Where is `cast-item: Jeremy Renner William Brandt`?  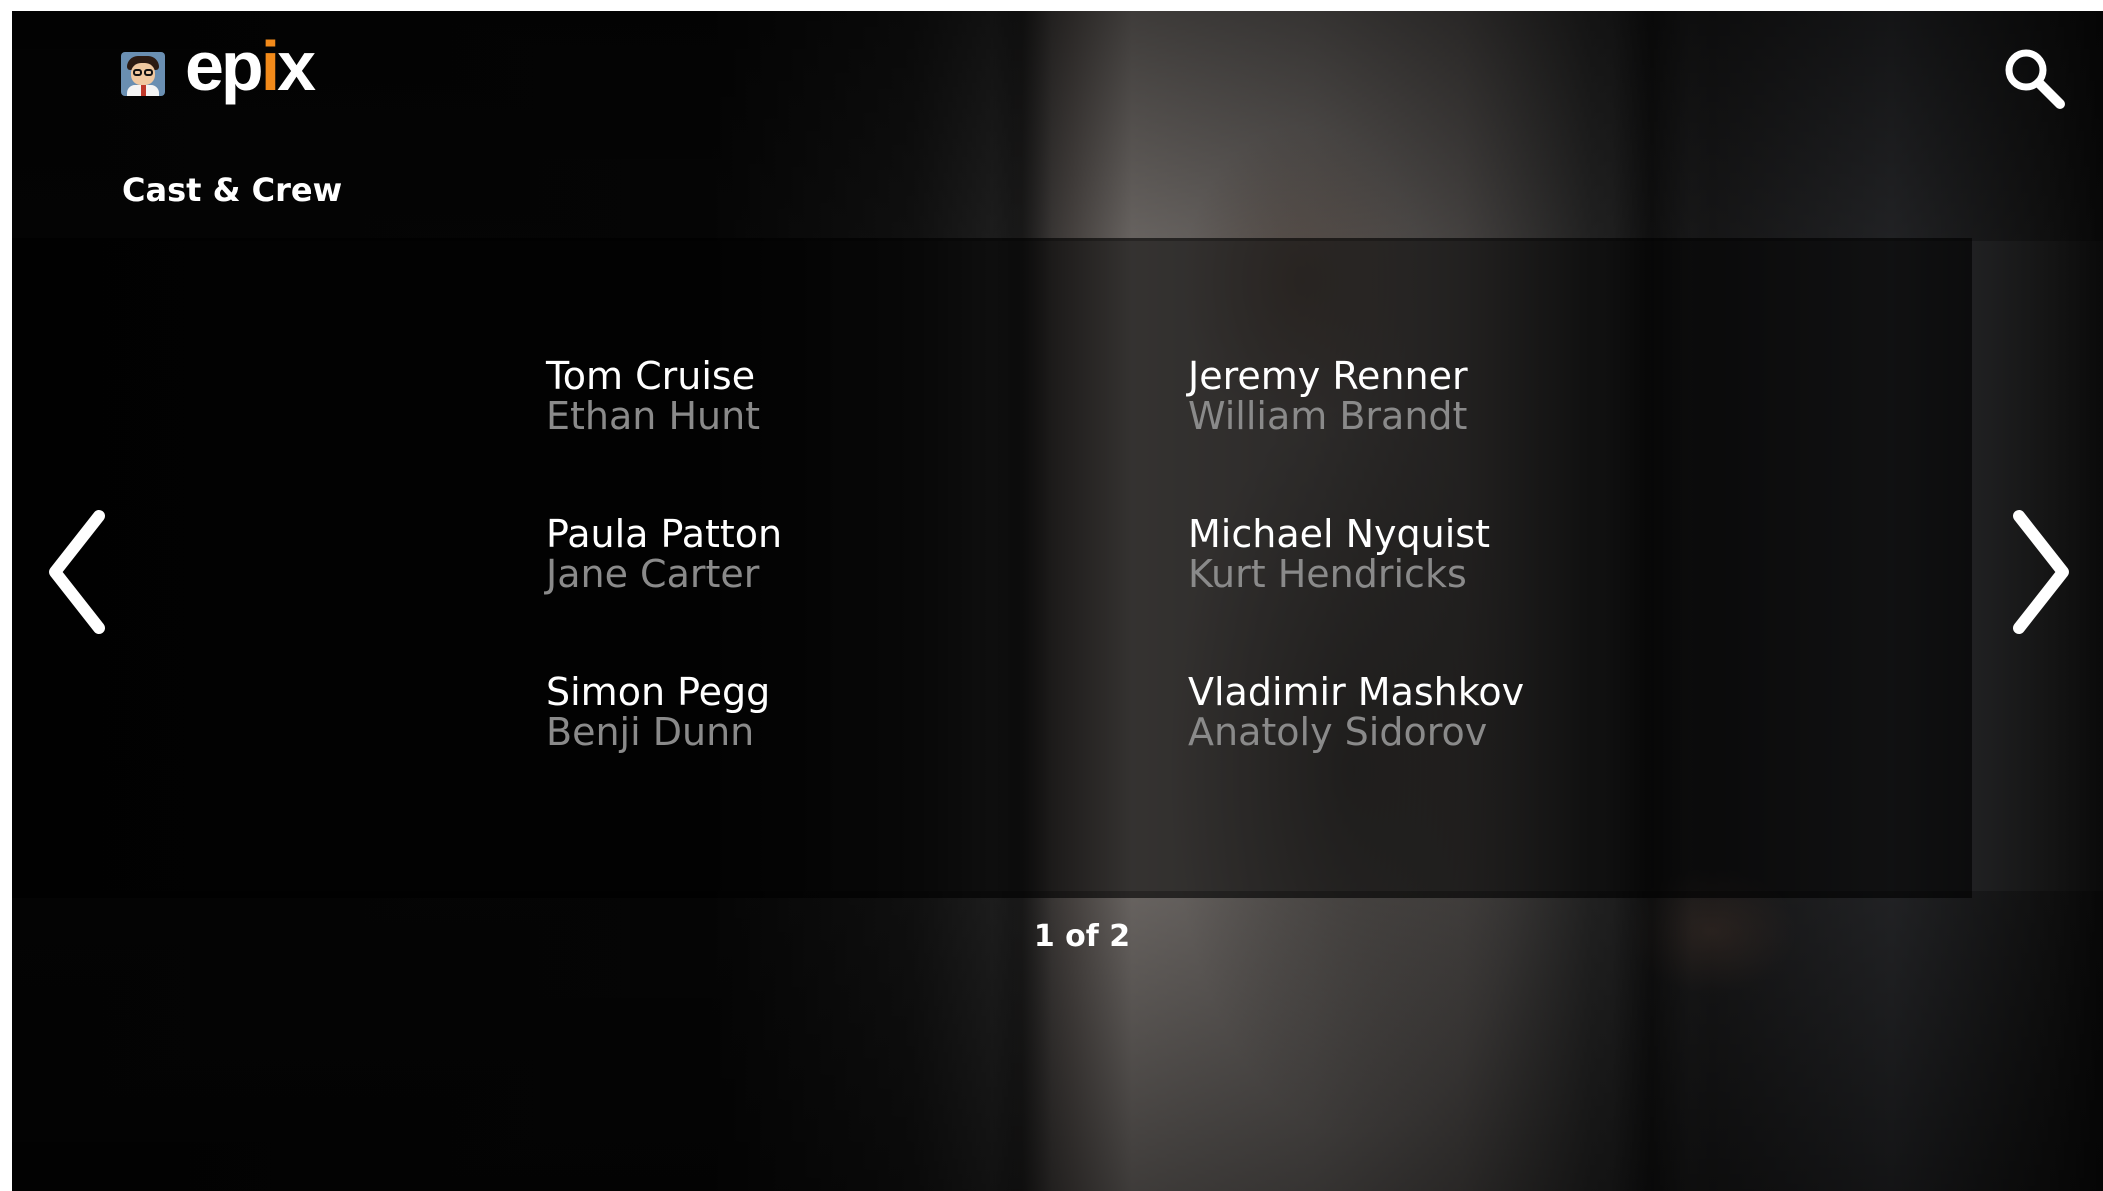 cast-item: Jeremy Renner William Brandt is located at coordinates (1468, 396).